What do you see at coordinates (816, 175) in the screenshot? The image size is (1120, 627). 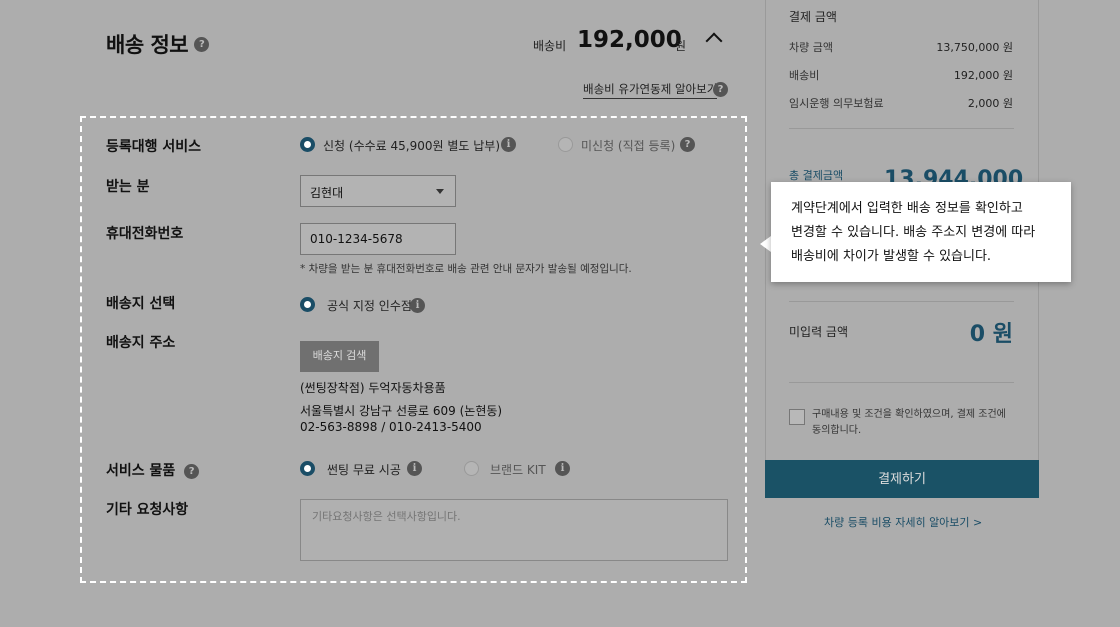 I see `total-label: 총 결제금액` at bounding box center [816, 175].